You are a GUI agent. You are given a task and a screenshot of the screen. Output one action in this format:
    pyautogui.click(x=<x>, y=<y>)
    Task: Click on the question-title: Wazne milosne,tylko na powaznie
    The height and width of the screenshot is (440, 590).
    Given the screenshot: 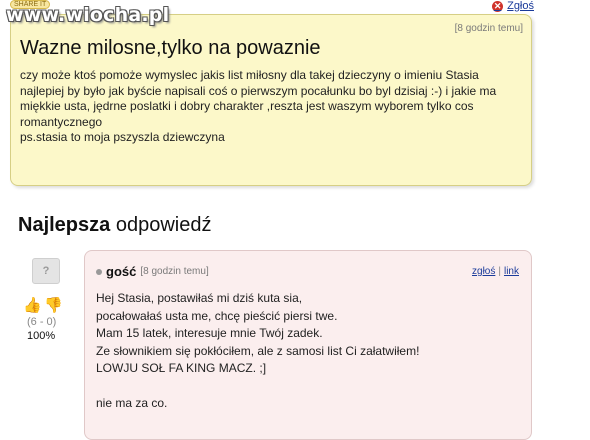 What is the action you would take?
    pyautogui.click(x=170, y=48)
    